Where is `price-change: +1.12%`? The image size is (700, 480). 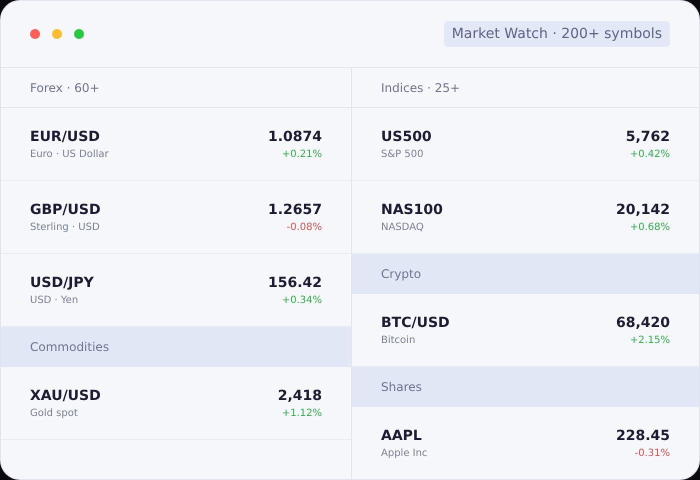 price-change: +1.12% is located at coordinates (302, 413).